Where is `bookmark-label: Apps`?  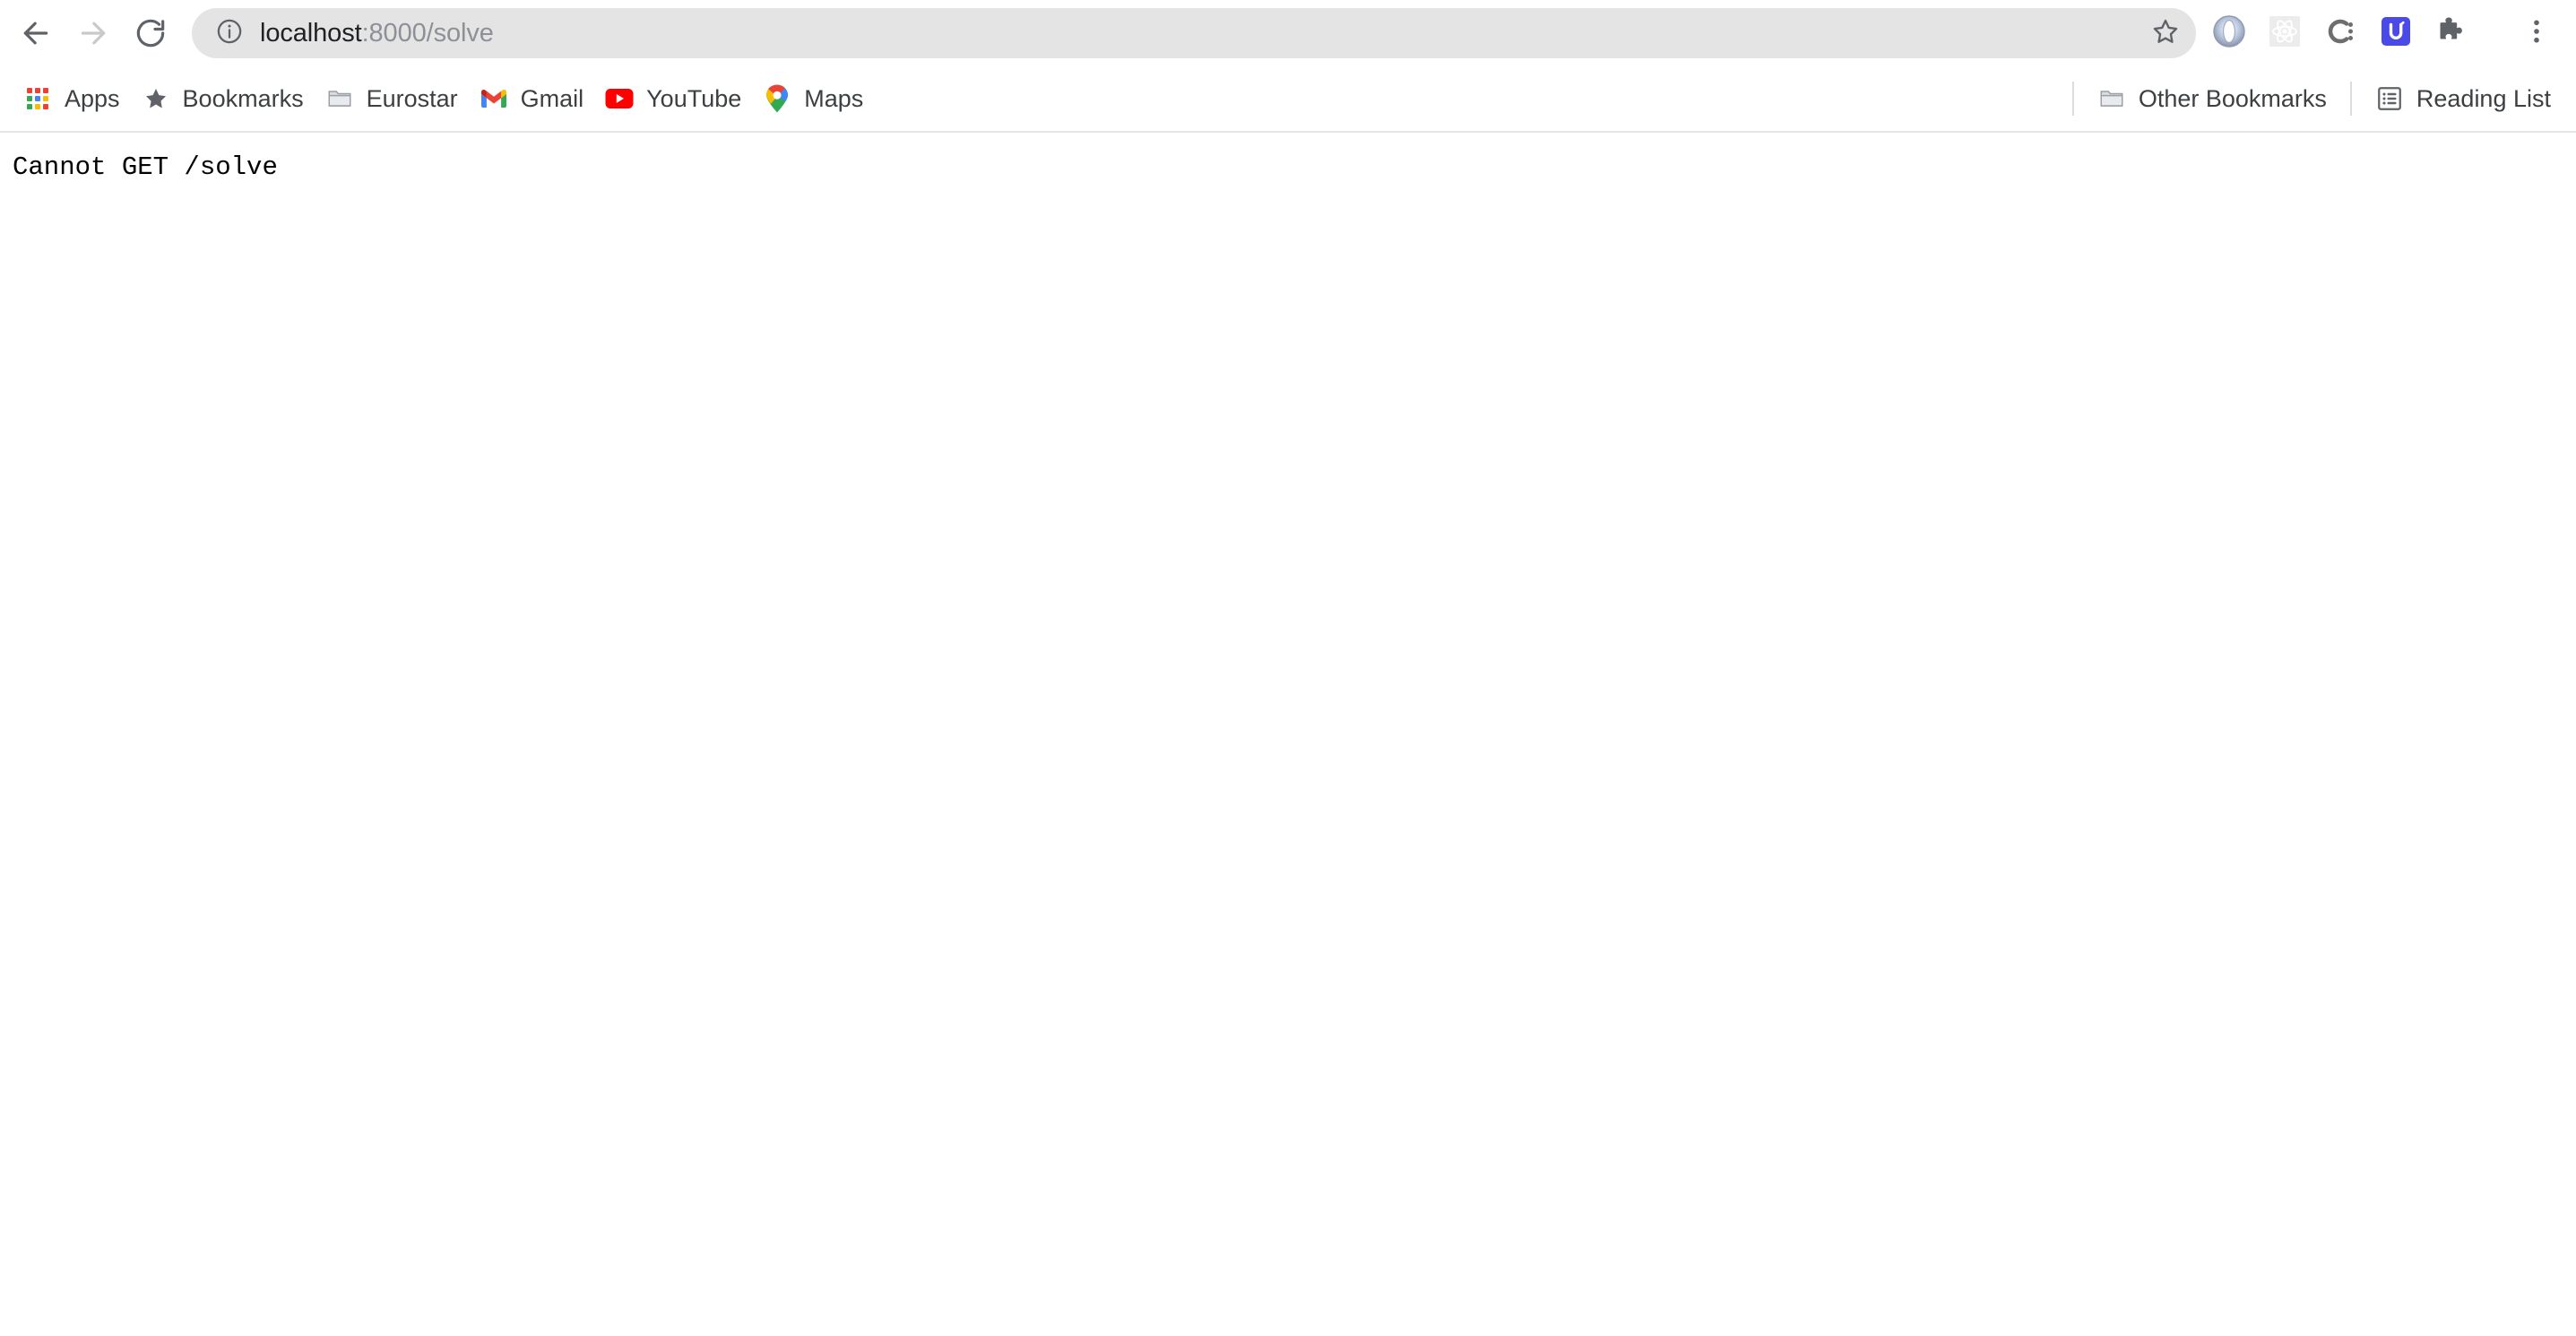
bookmark-label: Apps is located at coordinates (92, 98).